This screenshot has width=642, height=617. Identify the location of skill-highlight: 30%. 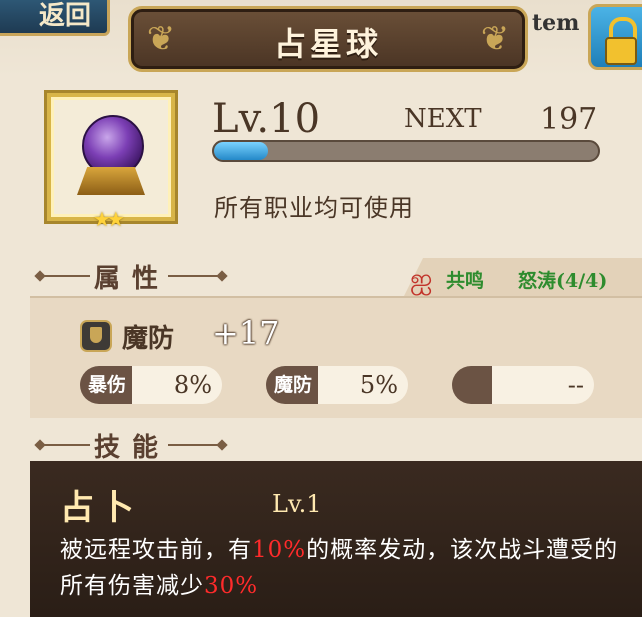
(231, 586).